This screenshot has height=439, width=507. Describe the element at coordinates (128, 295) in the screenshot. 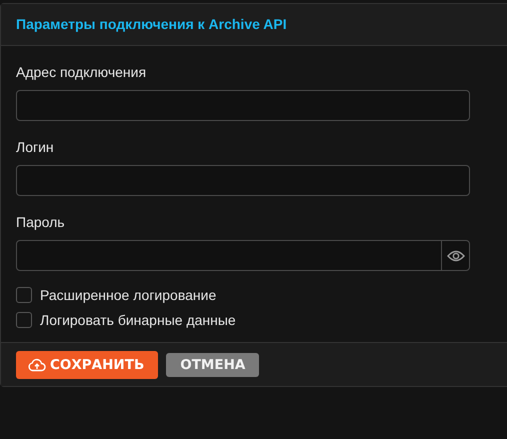

I see `checkbox-label: Расширенное логирование` at that location.